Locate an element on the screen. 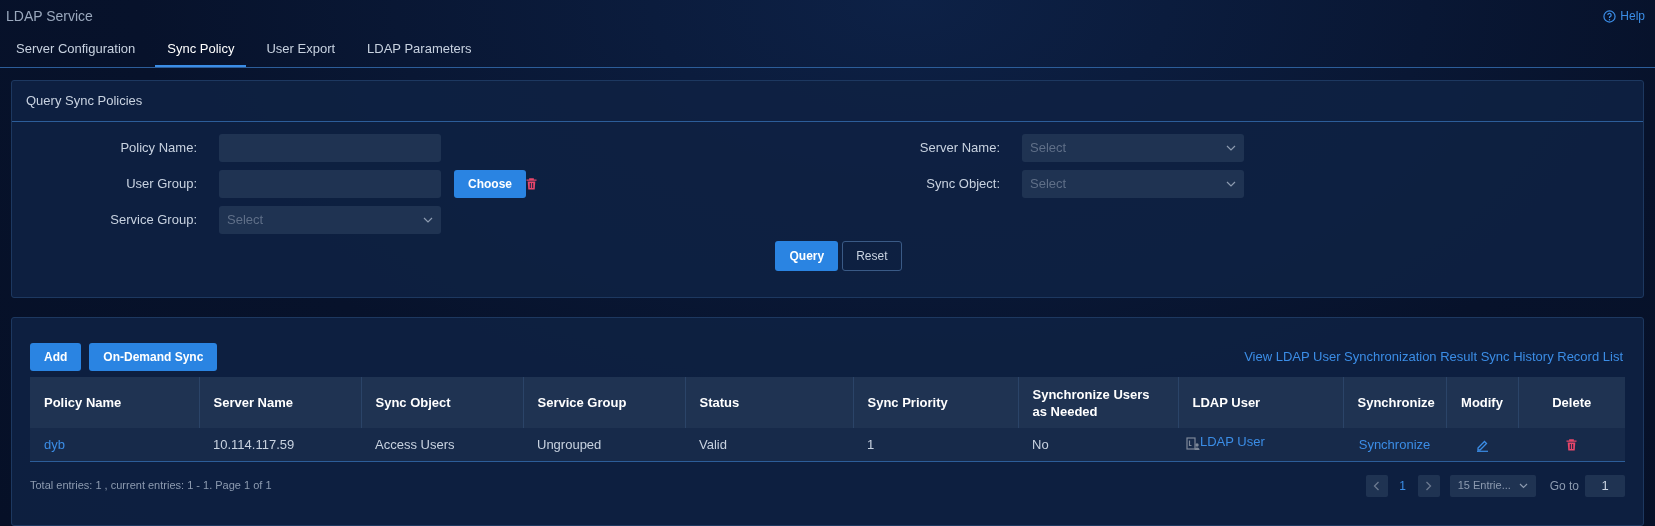 The image size is (1655, 526). page-title: LDAP Service is located at coordinates (49, 16).